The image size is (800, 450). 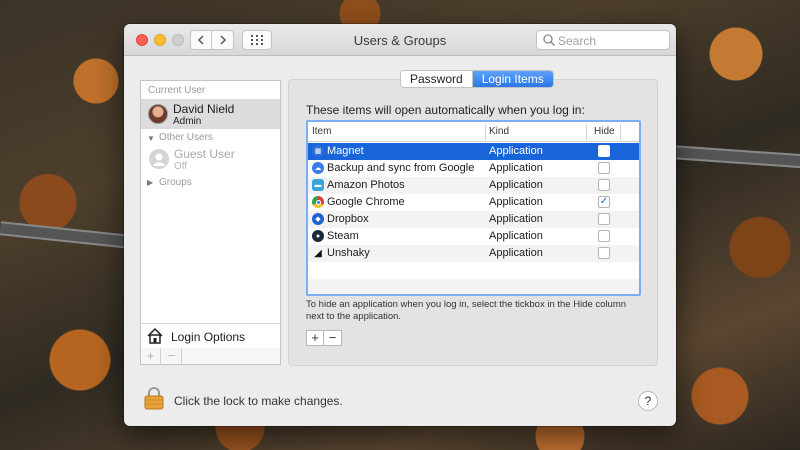 What do you see at coordinates (258, 401) in the screenshot?
I see `lock-label: Click the lock to make changes.` at bounding box center [258, 401].